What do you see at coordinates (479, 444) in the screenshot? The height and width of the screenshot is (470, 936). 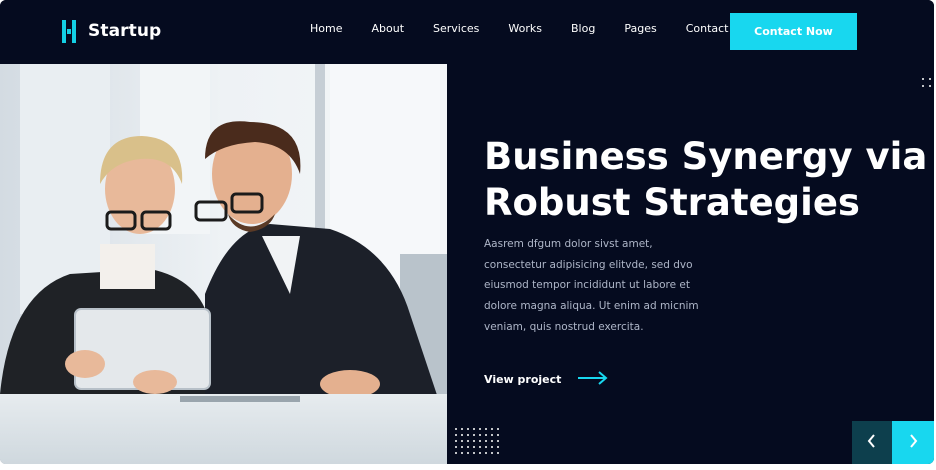 I see `dots-decoration-bottom` at bounding box center [479, 444].